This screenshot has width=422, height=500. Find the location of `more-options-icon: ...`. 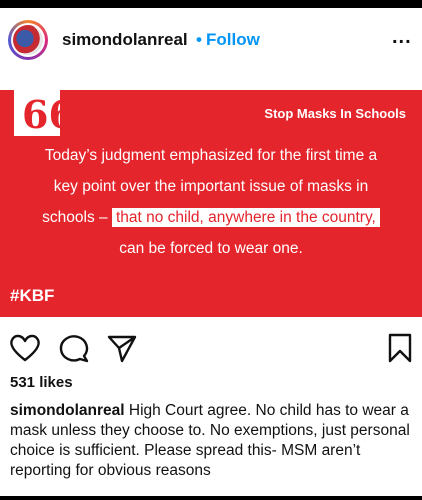

more-options-icon: ... is located at coordinates (402, 37).